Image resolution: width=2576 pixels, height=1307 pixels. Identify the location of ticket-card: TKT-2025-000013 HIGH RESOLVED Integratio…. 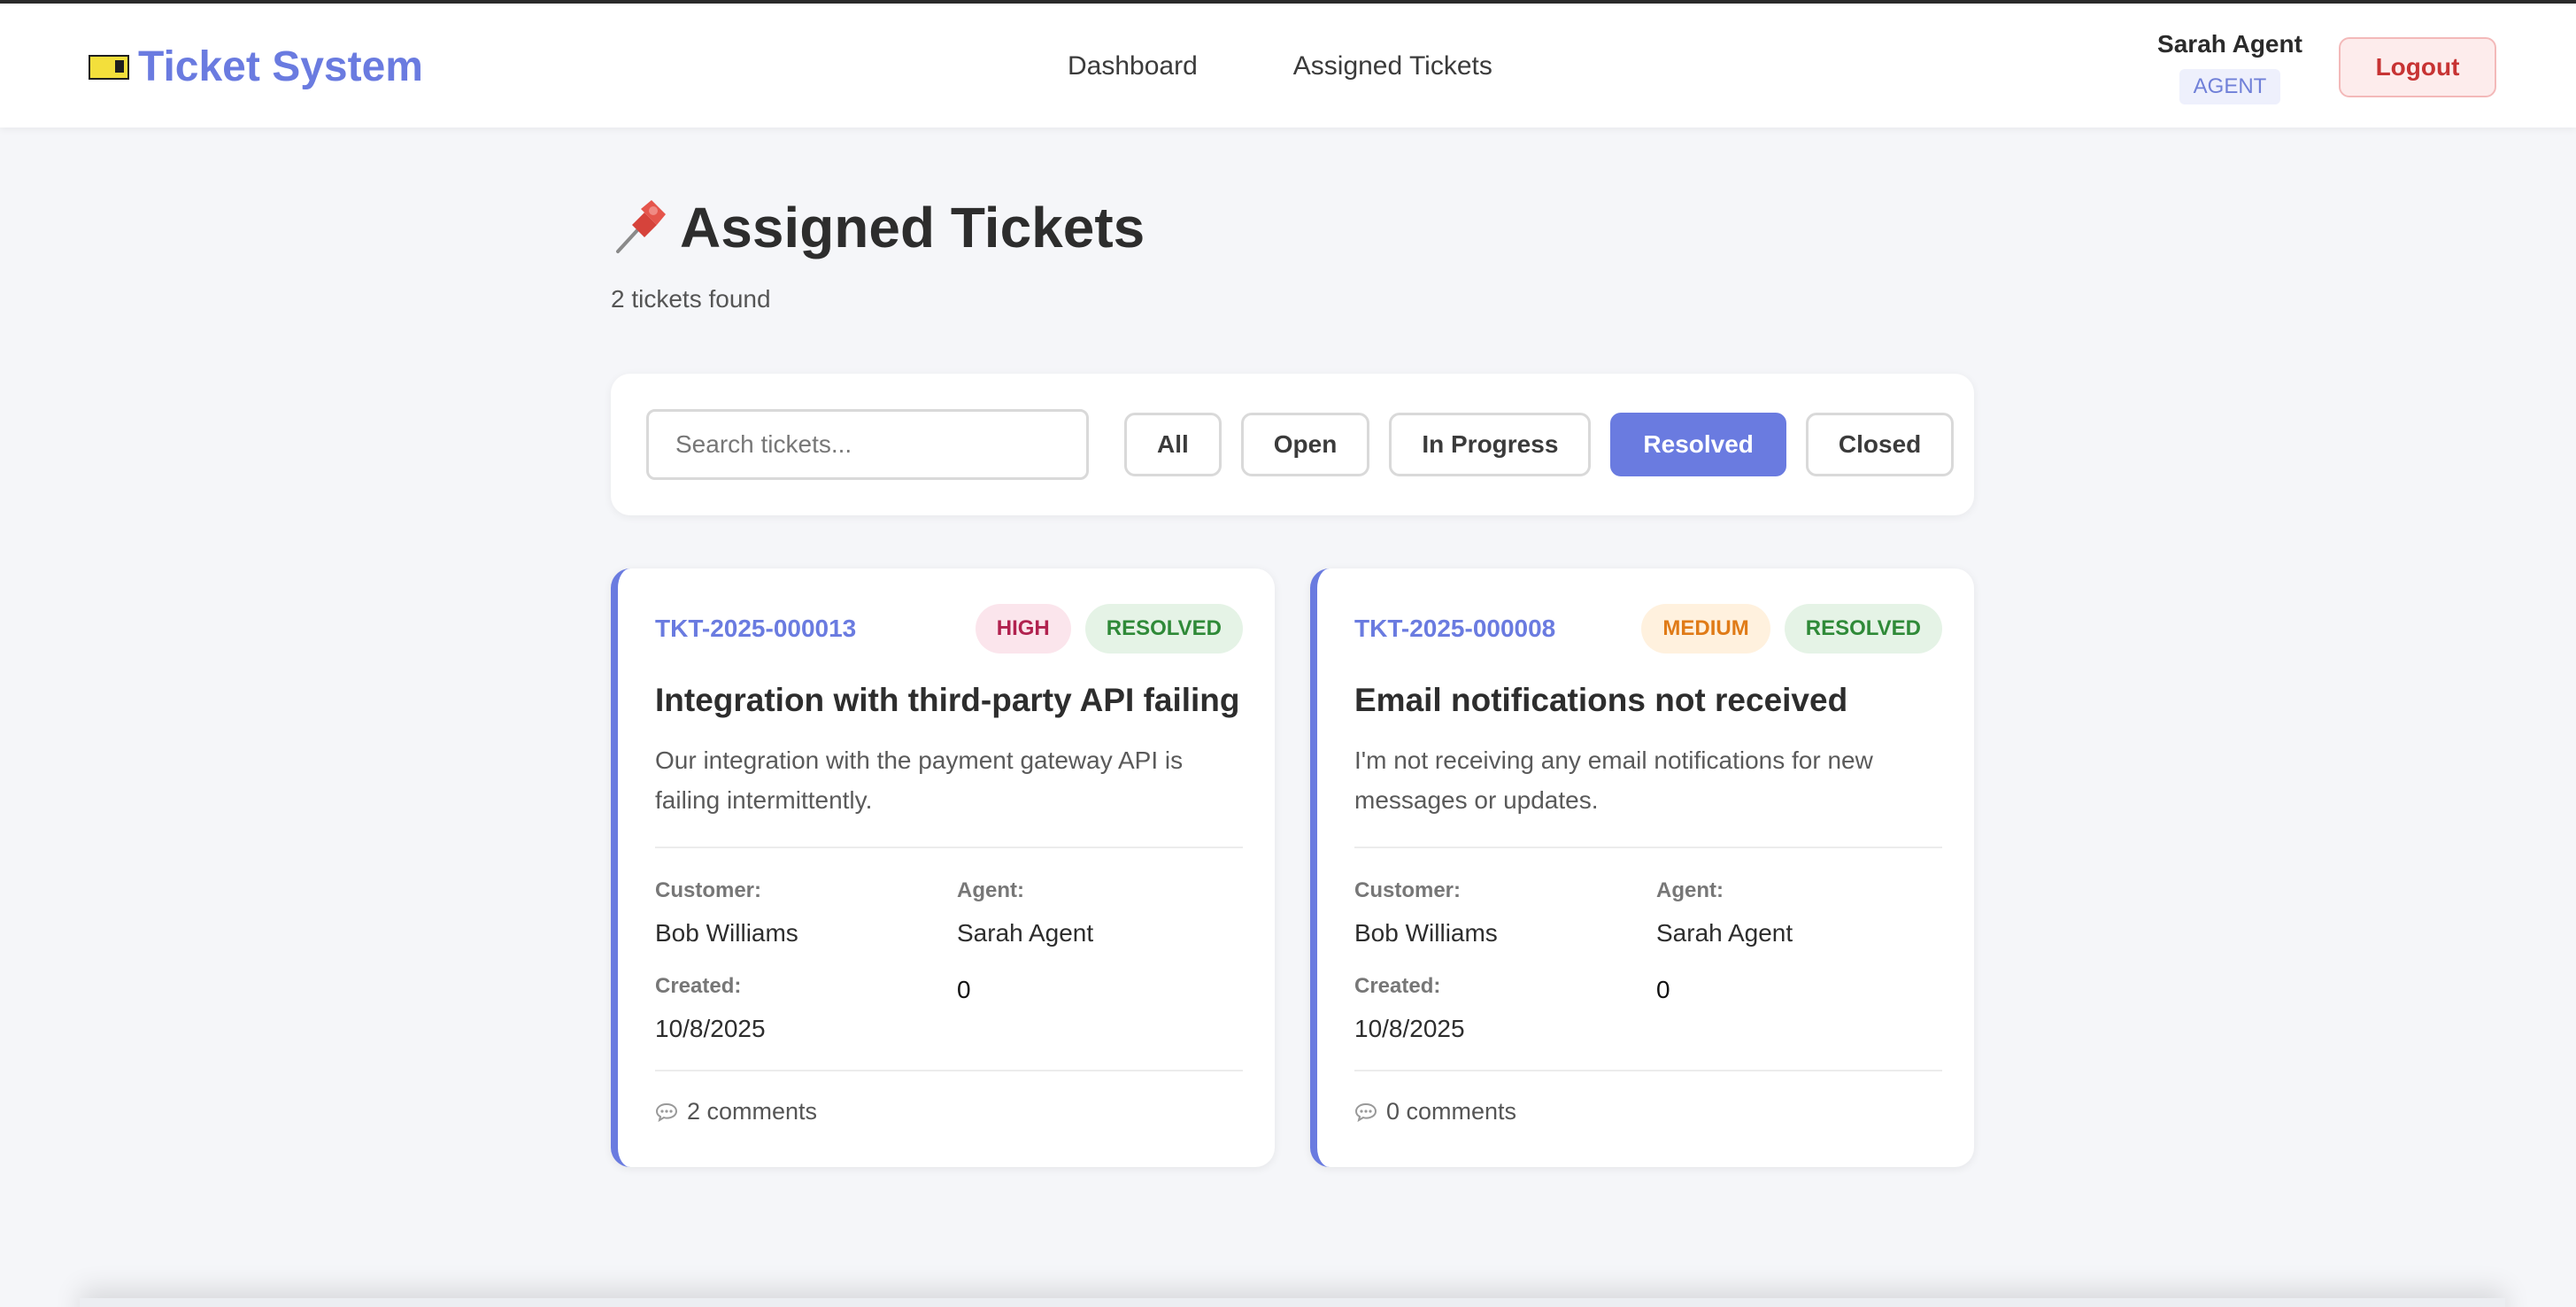
(943, 867).